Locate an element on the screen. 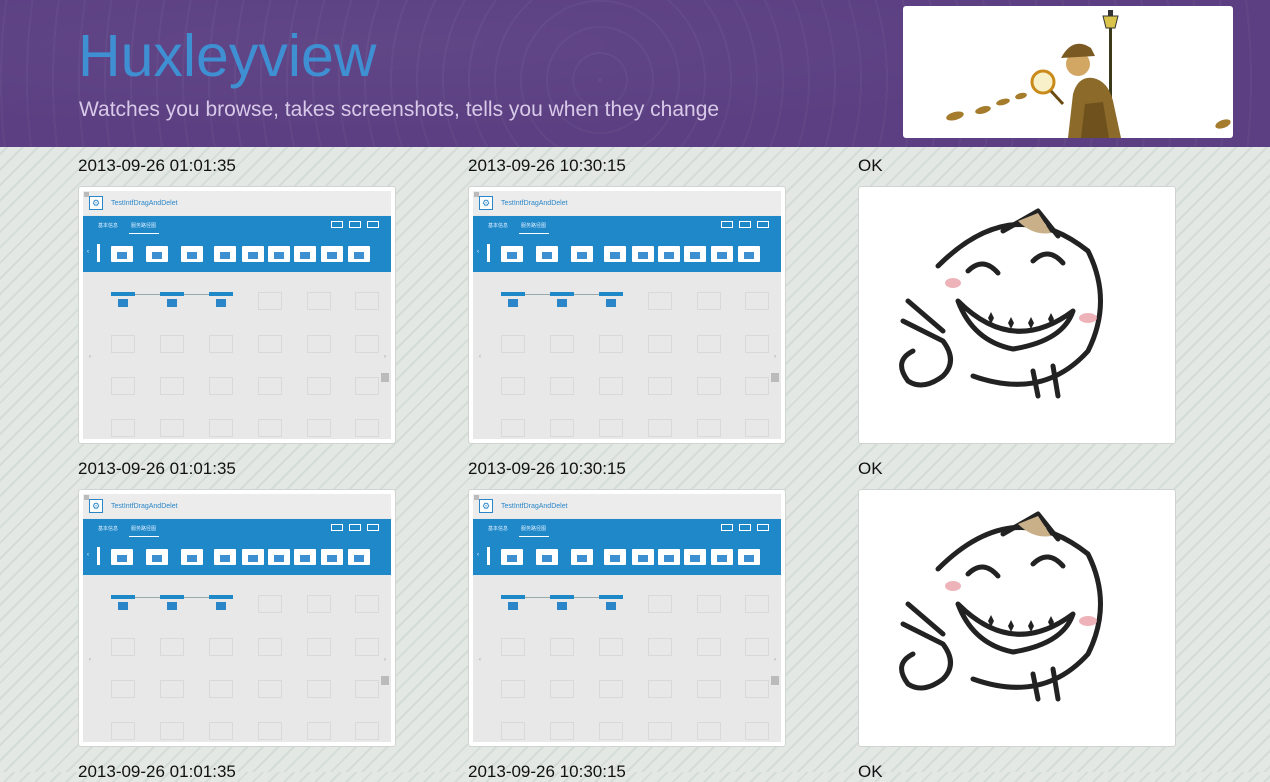 Image resolution: width=1270 pixels, height=782 pixels. app-title: Huxleyview is located at coordinates (227, 56).